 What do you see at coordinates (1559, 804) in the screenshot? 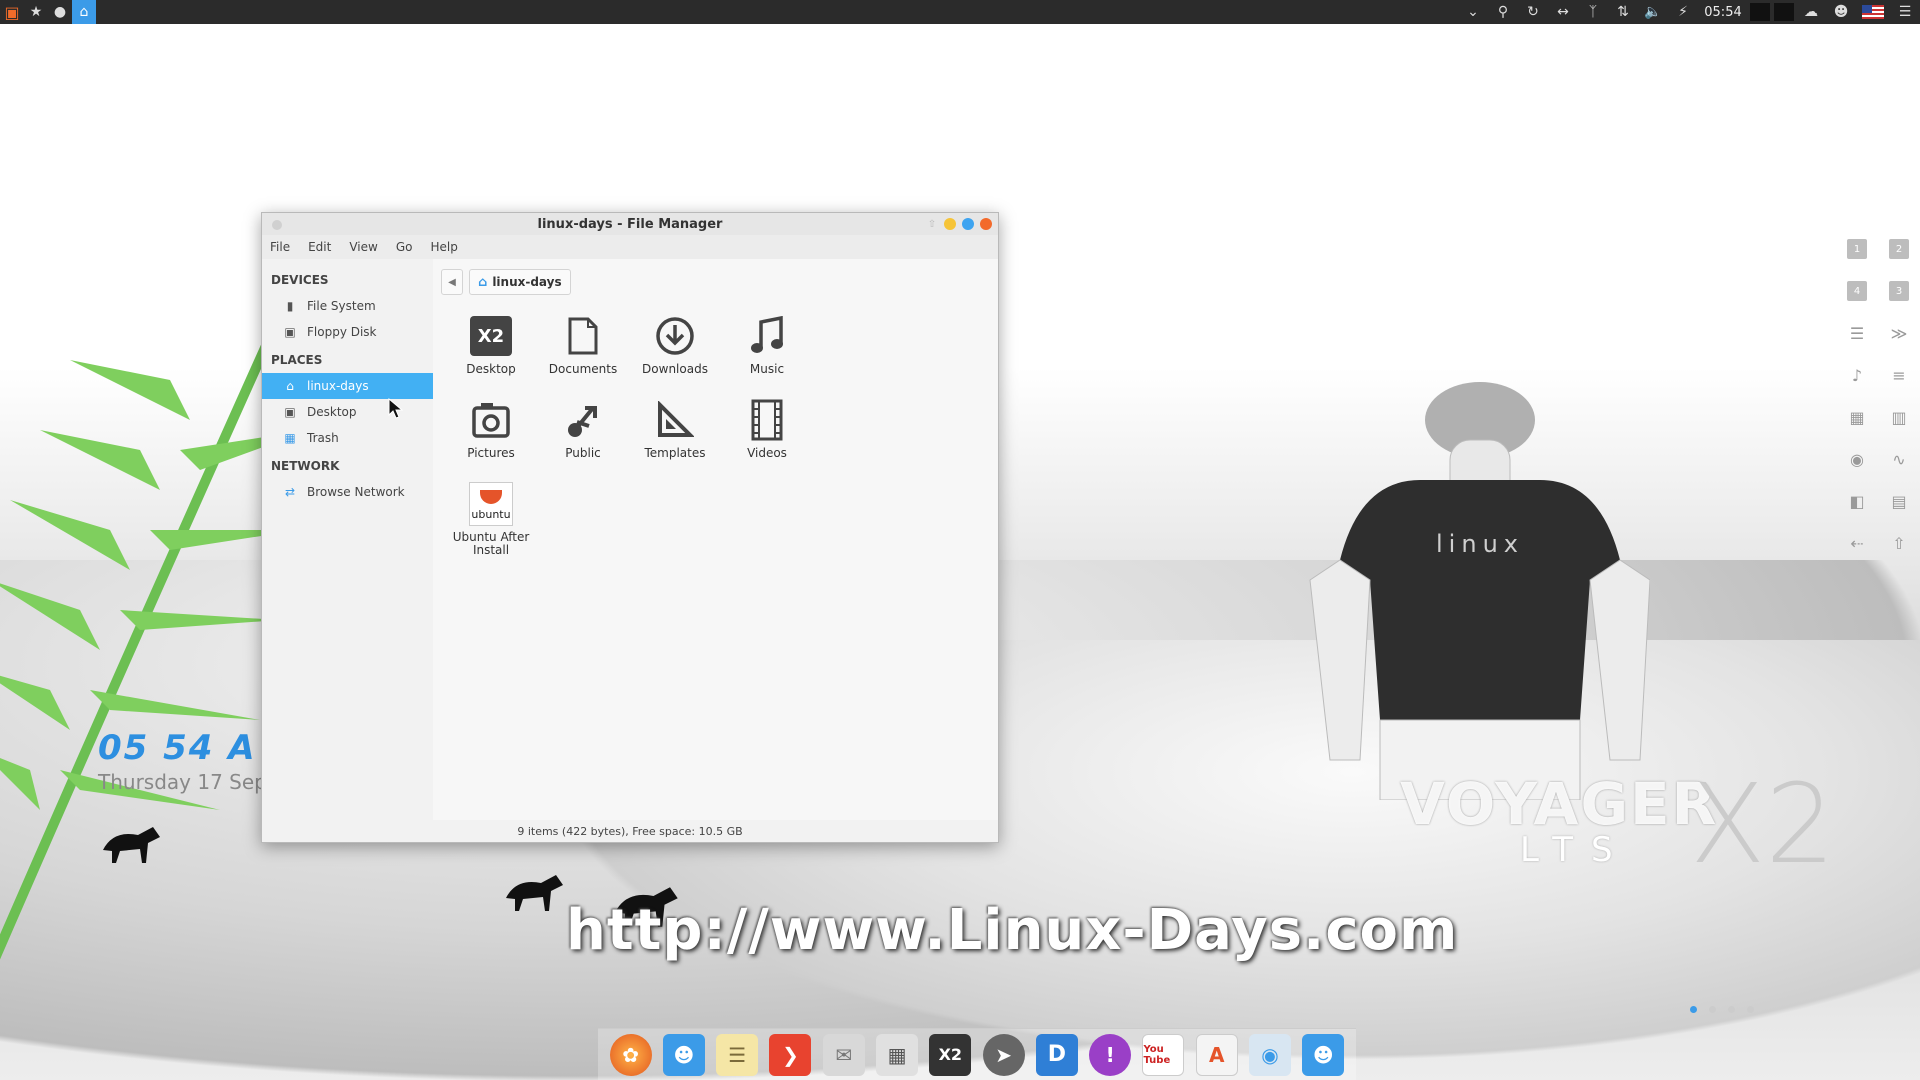
I see `voyager-brand-main: VOYAGER` at bounding box center [1559, 804].